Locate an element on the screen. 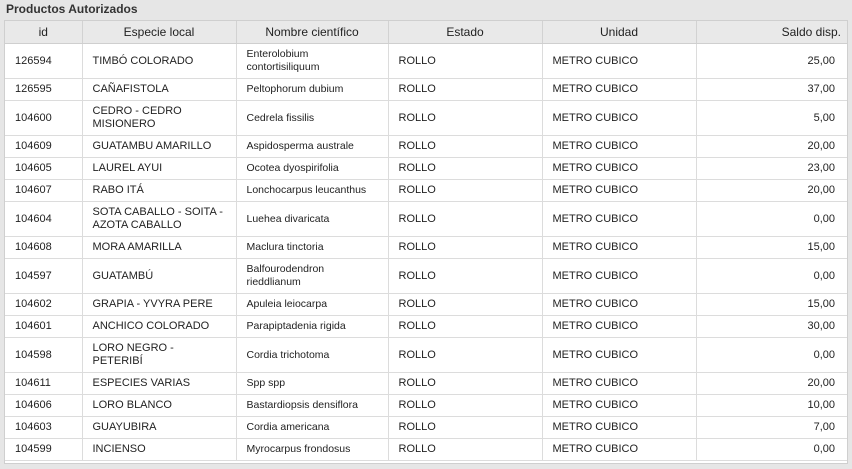 This screenshot has height=469, width=852. cell-nombre-cientifico: Bastardiopsis densiflora is located at coordinates (312, 405).